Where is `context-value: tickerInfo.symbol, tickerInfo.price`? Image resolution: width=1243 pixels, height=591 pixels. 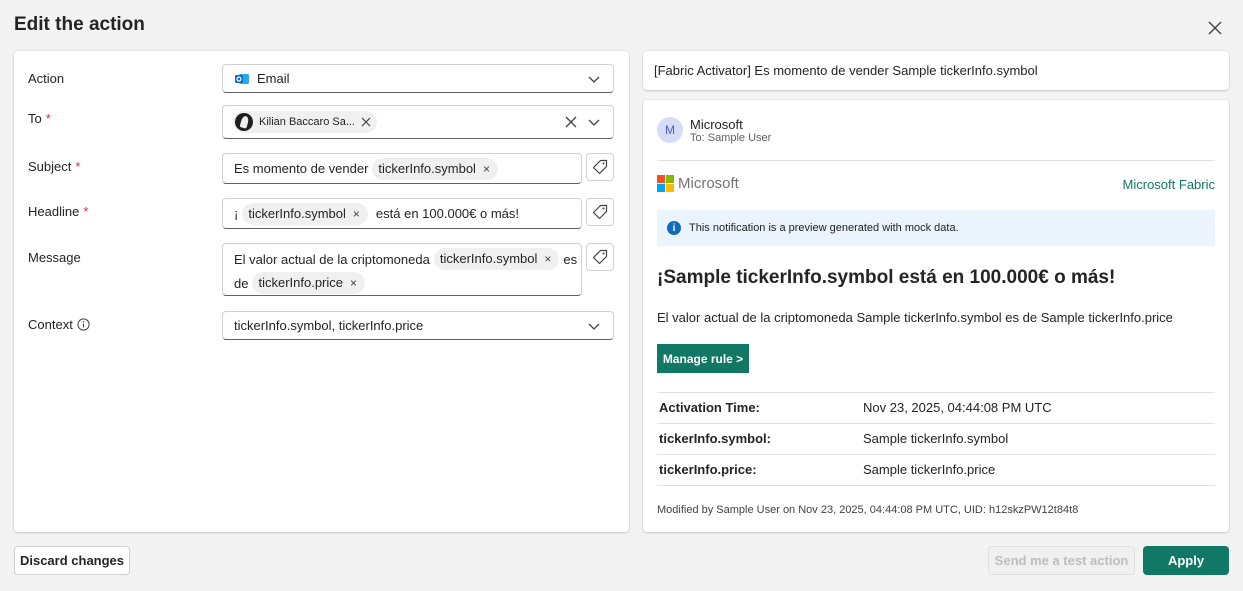 context-value: tickerInfo.symbol, tickerInfo.price is located at coordinates (329, 325).